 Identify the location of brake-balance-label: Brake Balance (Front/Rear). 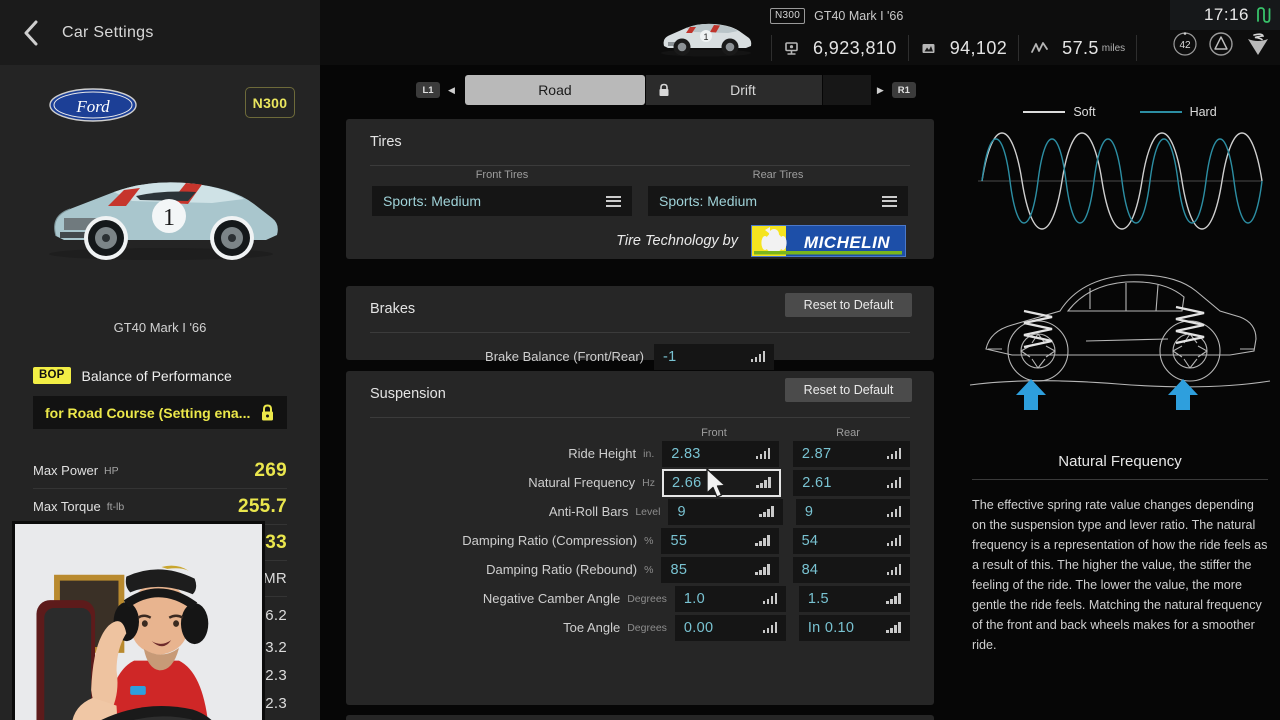
(564, 356).